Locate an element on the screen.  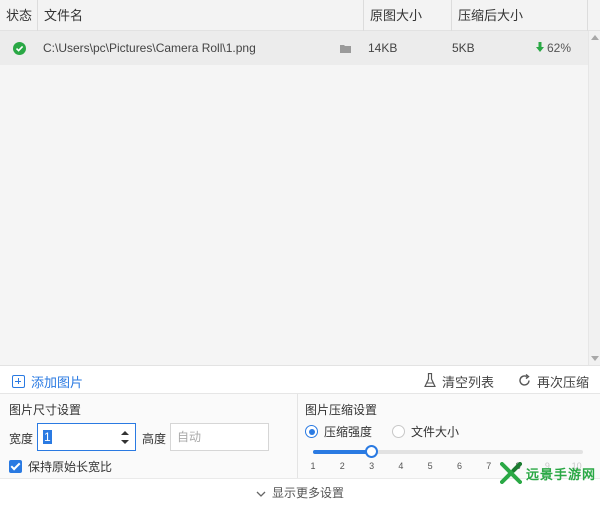
compress-mode-group: 压缩强度 文件大小 is located at coordinates (392, 431).